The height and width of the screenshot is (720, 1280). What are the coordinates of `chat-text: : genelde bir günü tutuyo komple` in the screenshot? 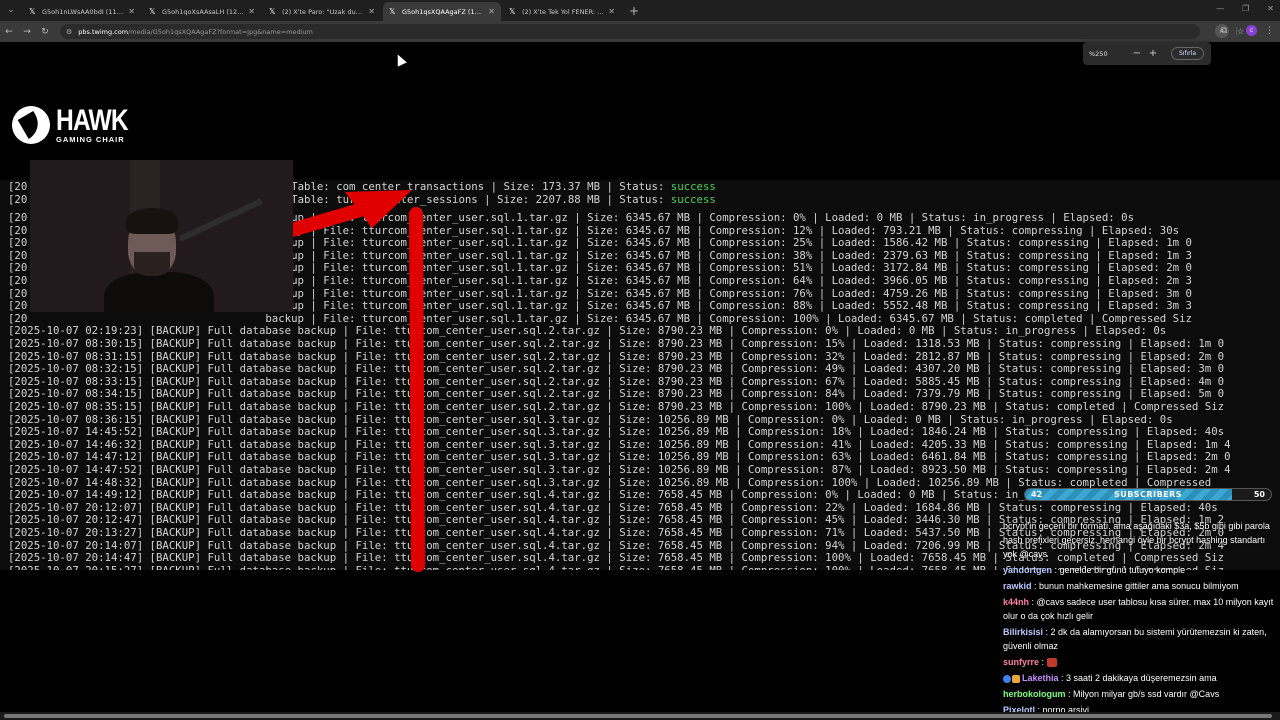 It's located at (1120, 570).